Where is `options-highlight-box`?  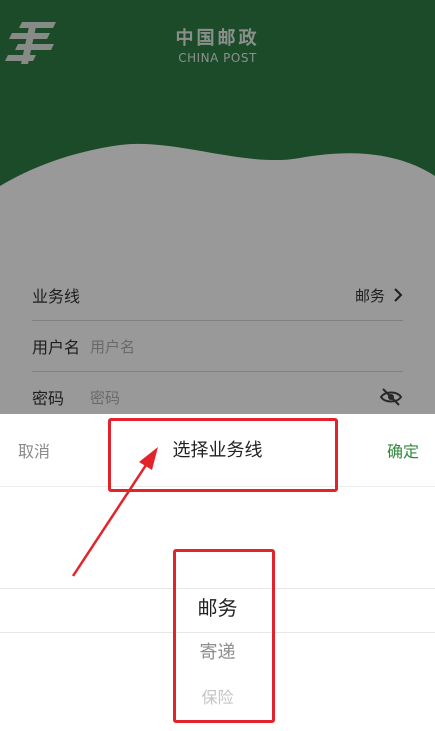
options-highlight-box is located at coordinates (224, 636).